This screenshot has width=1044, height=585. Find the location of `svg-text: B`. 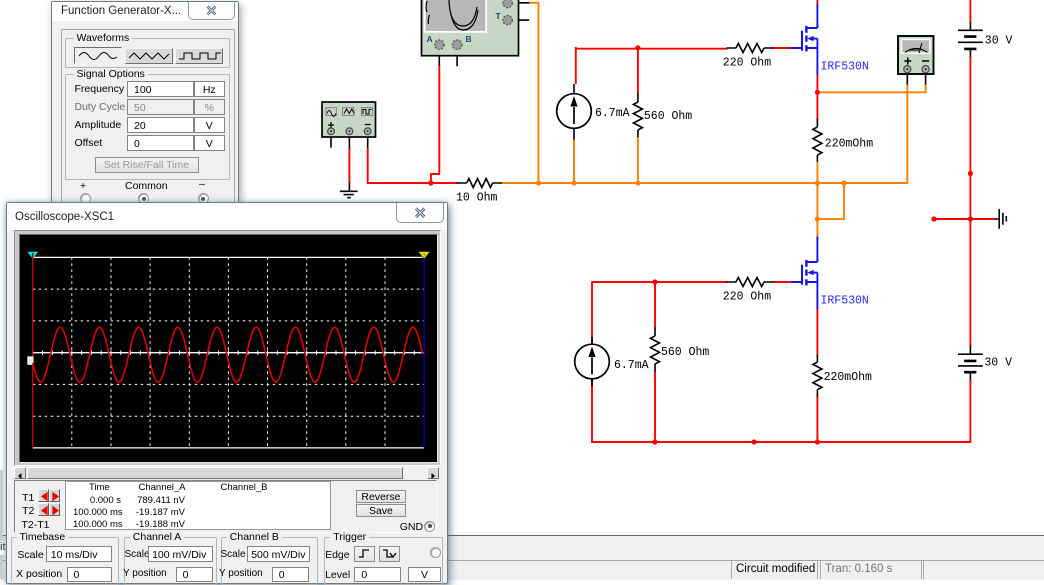

svg-text: B is located at coordinates (469, 39).